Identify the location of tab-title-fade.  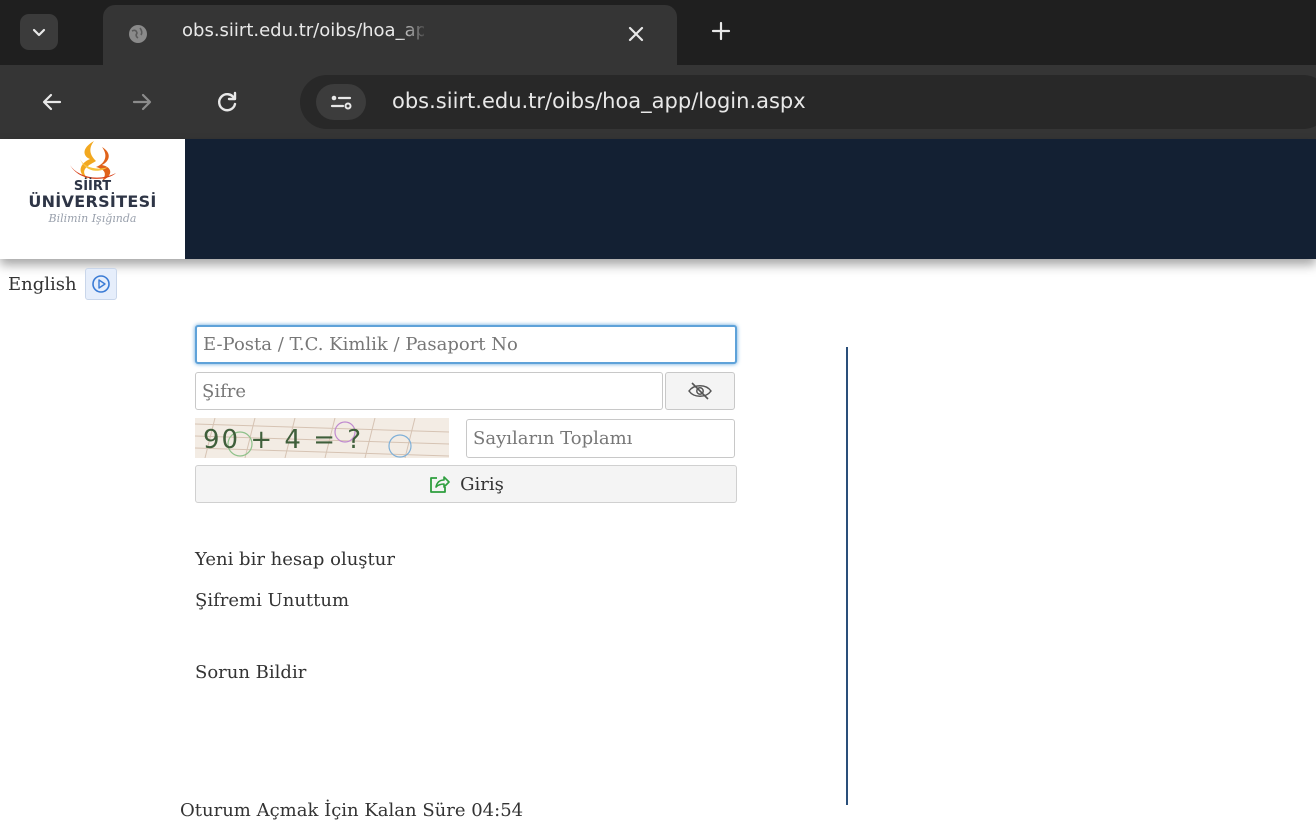
(413, 32).